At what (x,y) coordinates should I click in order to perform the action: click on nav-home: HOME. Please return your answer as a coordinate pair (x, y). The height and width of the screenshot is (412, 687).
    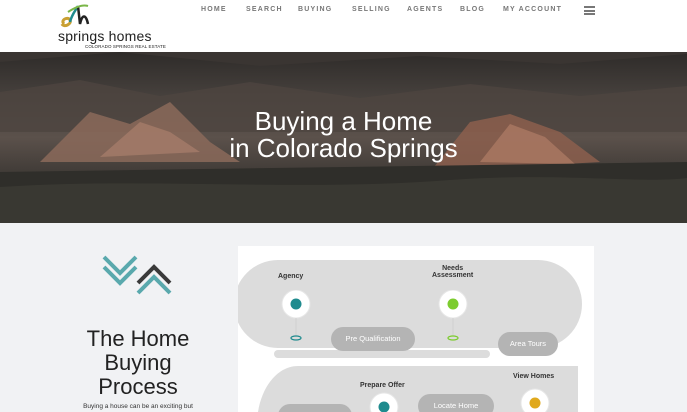
    Looking at the image, I should click on (214, 9).